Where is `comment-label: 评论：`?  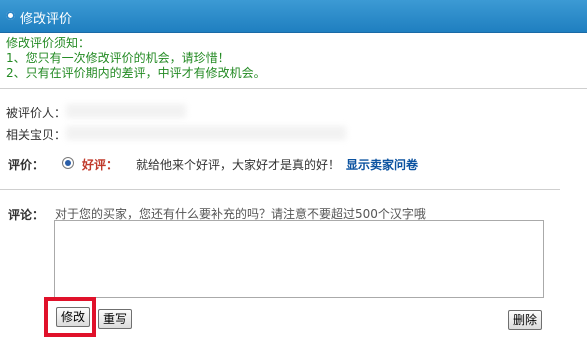
comment-label: 评论： is located at coordinates (26, 215).